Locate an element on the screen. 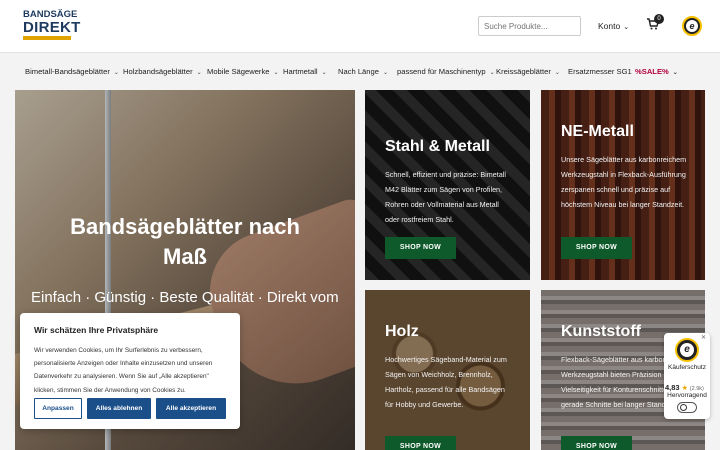 The height and width of the screenshot is (450, 720). trusted-label: Käuferschutz is located at coordinates (687, 367).